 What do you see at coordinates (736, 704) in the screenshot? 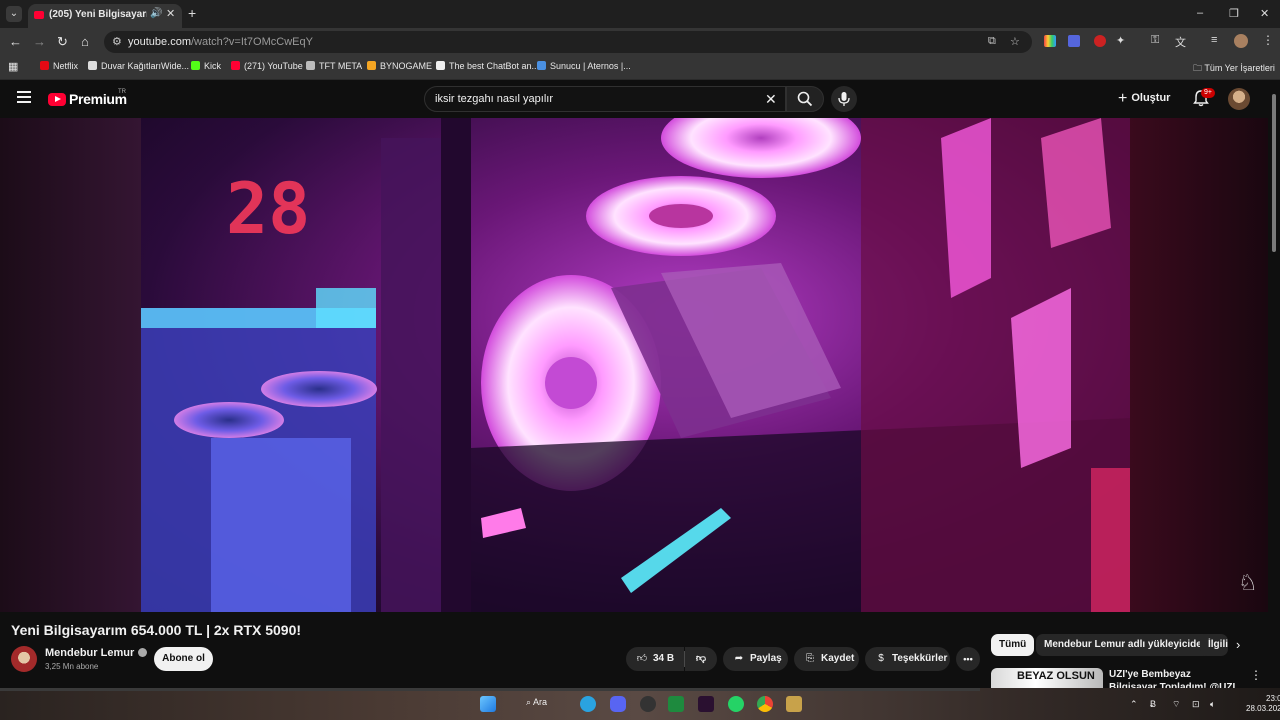
I see `whatsapp-icon` at bounding box center [736, 704].